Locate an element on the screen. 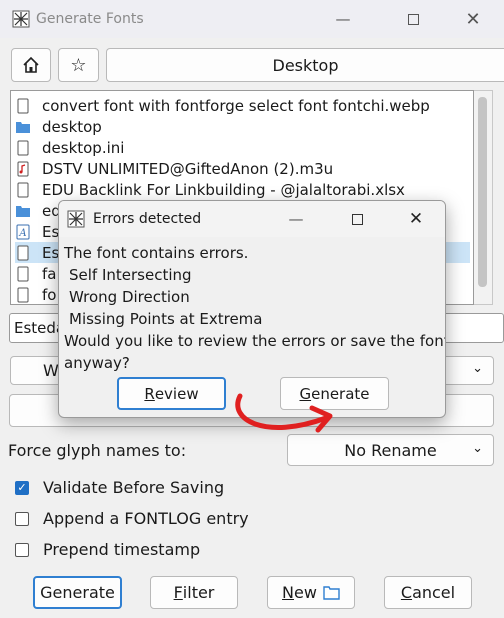 The height and width of the screenshot is (618, 504). timestamp-option: Prepend timestamp is located at coordinates (107, 549).